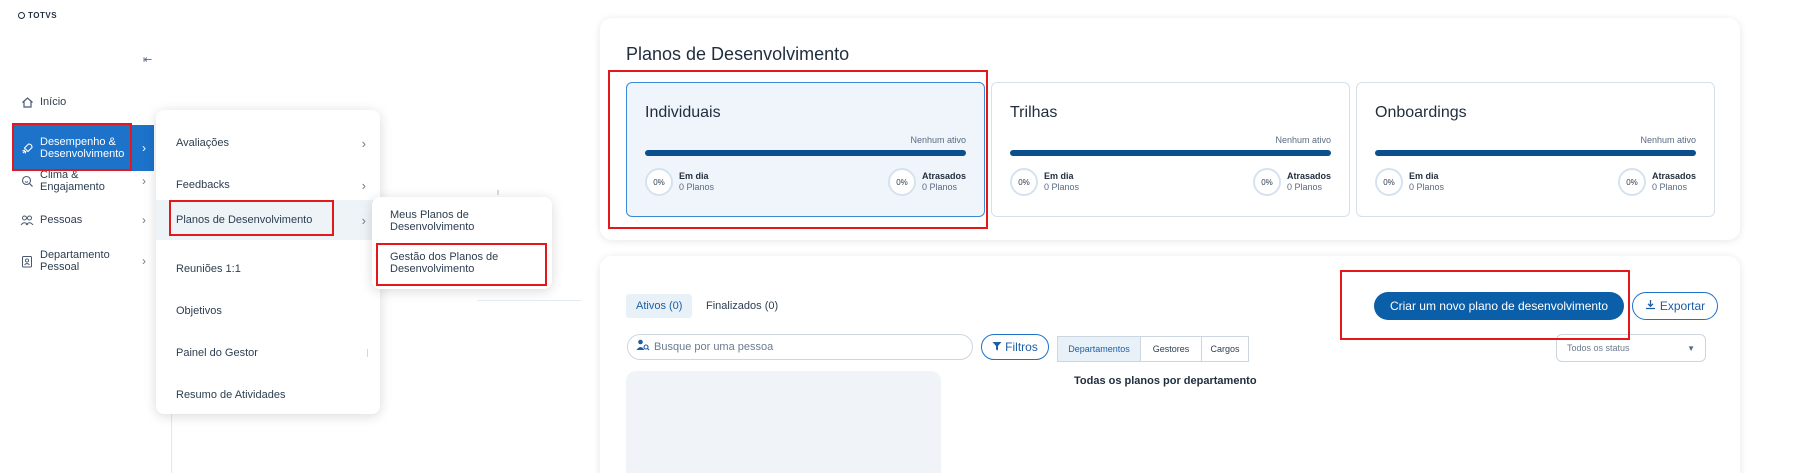 The image size is (1801, 473). Describe the element at coordinates (529, 300) in the screenshot. I see `divider-line` at that location.